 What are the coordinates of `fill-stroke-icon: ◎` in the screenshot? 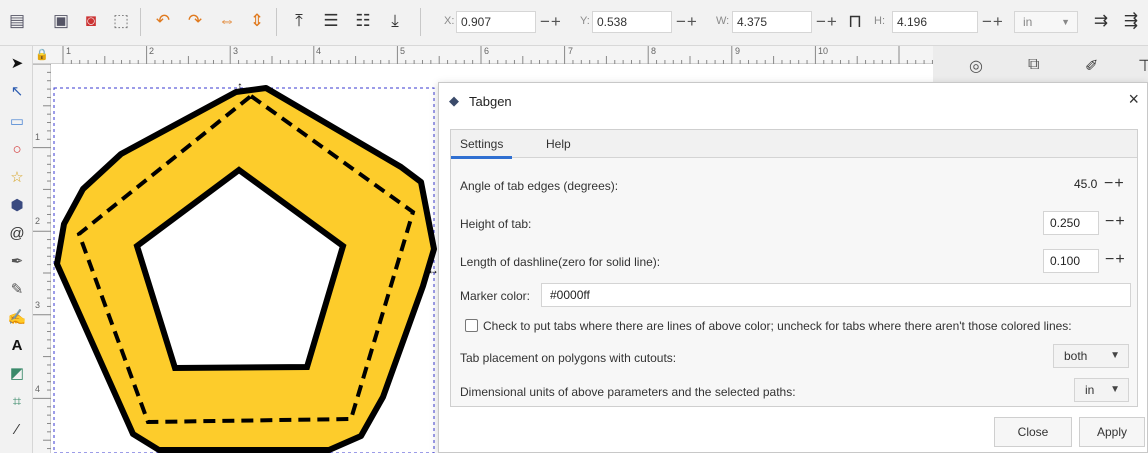 It's located at (976, 66).